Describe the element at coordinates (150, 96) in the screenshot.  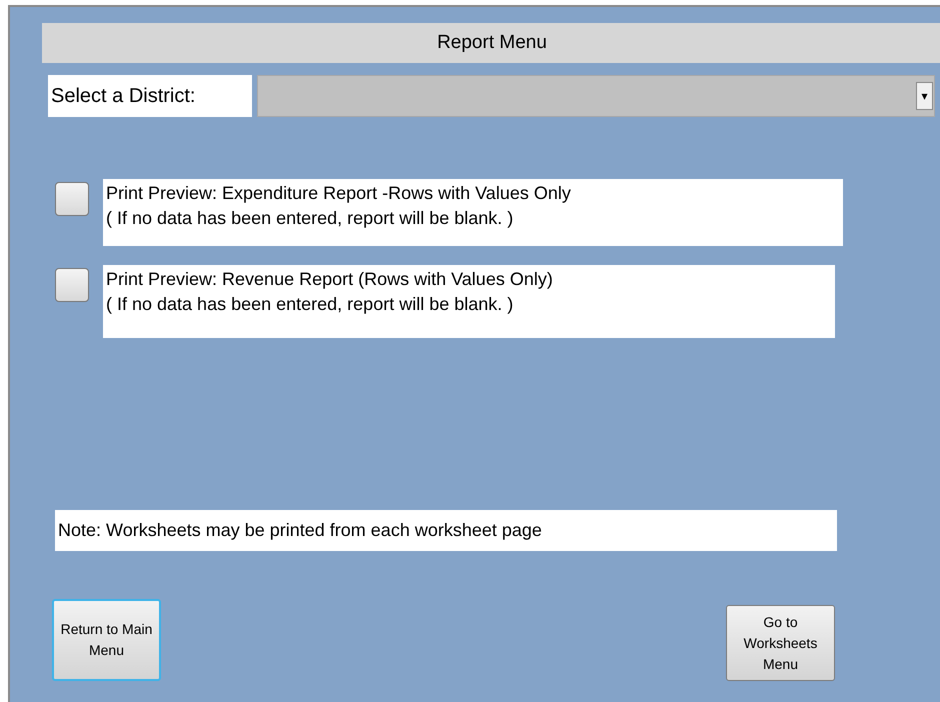
I see `field-label: Select a District:` at that location.